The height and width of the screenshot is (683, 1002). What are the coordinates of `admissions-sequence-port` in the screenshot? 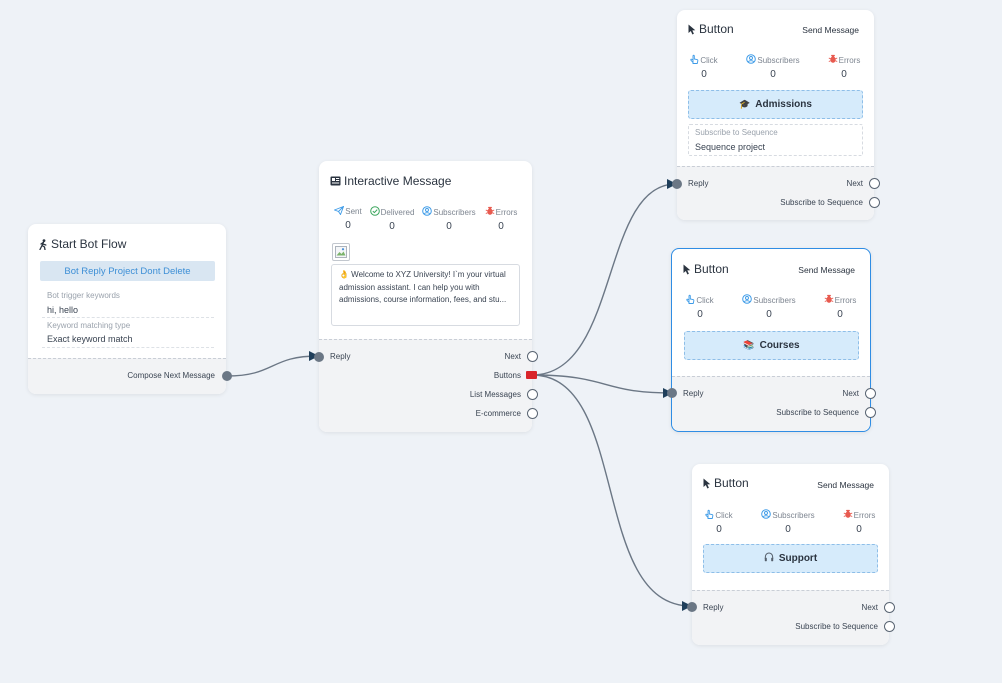 It's located at (874, 202).